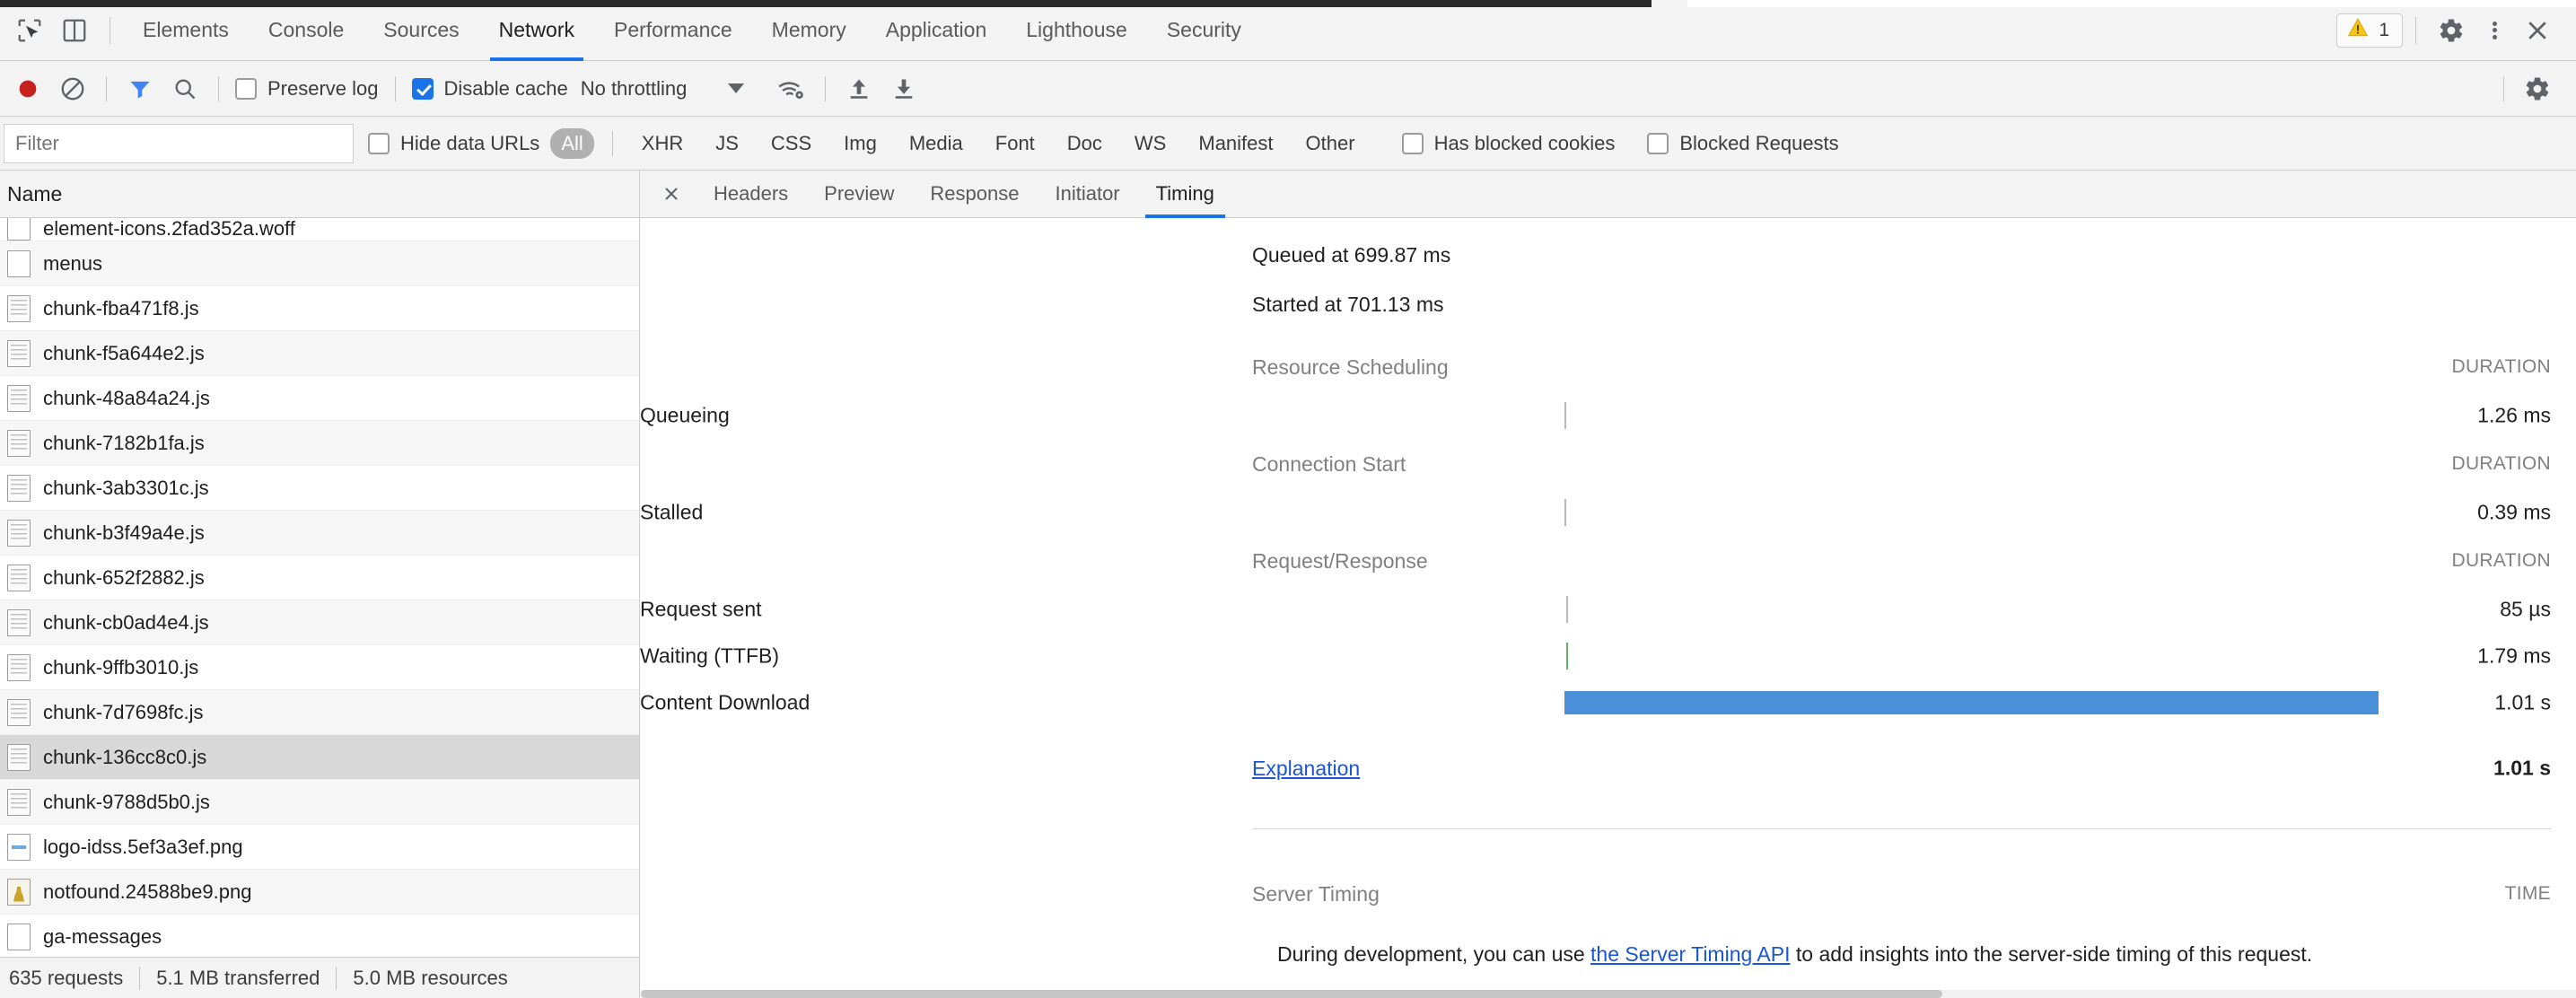 Image resolution: width=2576 pixels, height=998 pixels. Describe the element at coordinates (29, 30) in the screenshot. I see `inspect-element-icon` at that location.